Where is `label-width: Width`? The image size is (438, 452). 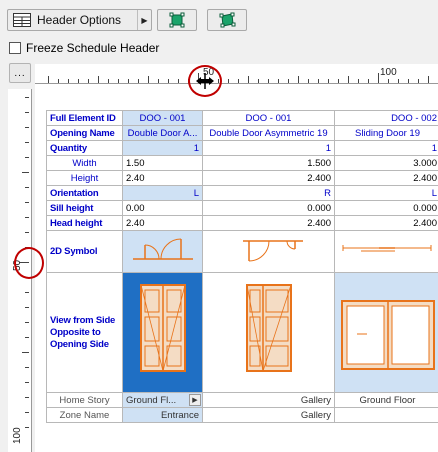
label-width: Width is located at coordinates (84, 163).